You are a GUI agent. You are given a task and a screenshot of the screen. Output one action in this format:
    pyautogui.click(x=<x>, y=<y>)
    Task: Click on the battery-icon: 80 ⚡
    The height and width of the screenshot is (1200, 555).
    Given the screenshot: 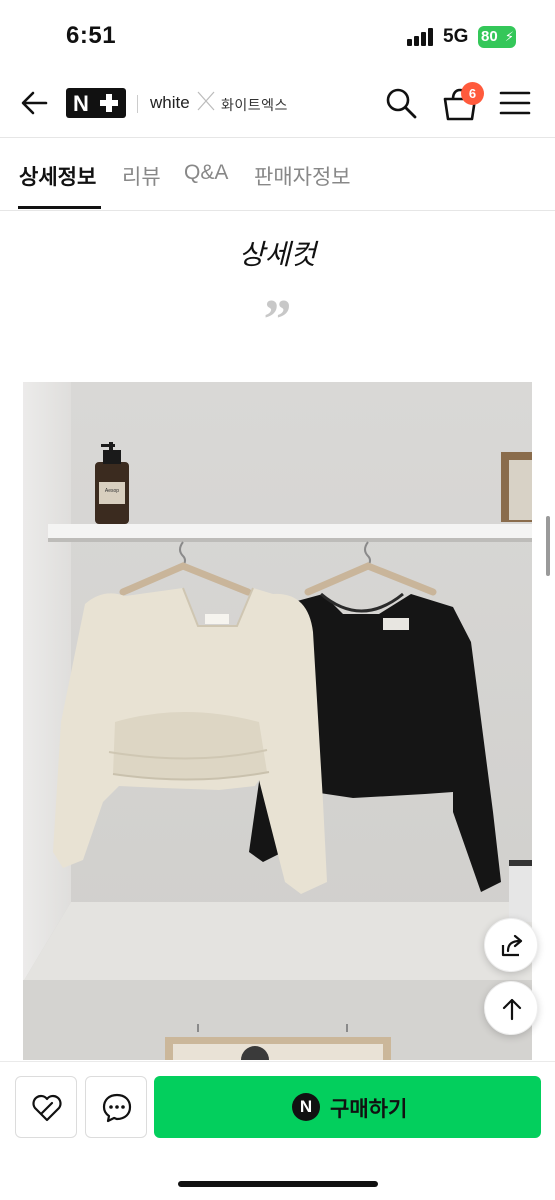 What is the action you would take?
    pyautogui.click(x=497, y=37)
    